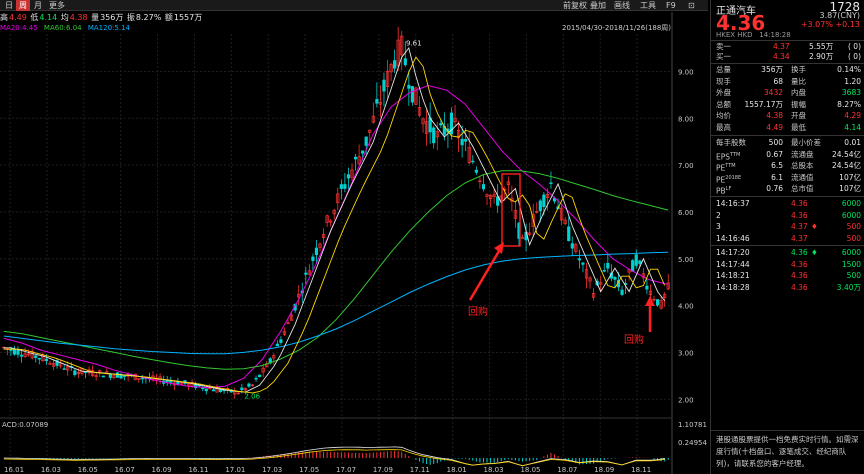 The width and height of the screenshot is (864, 474). What do you see at coordinates (774, 115) in the screenshot?
I see `quote-value: 4.38` at bounding box center [774, 115].